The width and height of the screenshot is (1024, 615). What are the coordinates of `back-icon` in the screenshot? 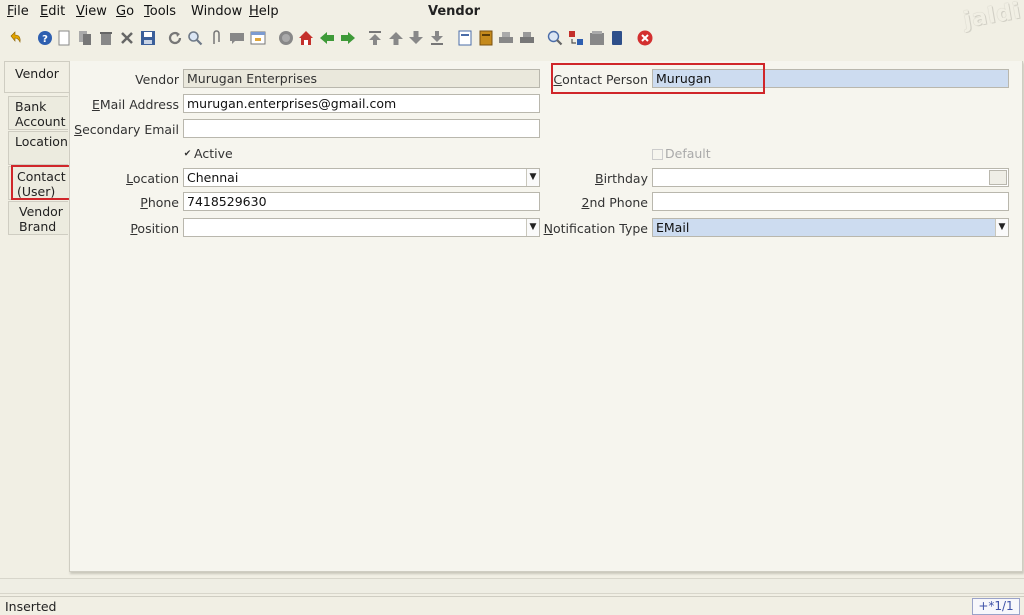 It's located at (327, 38).